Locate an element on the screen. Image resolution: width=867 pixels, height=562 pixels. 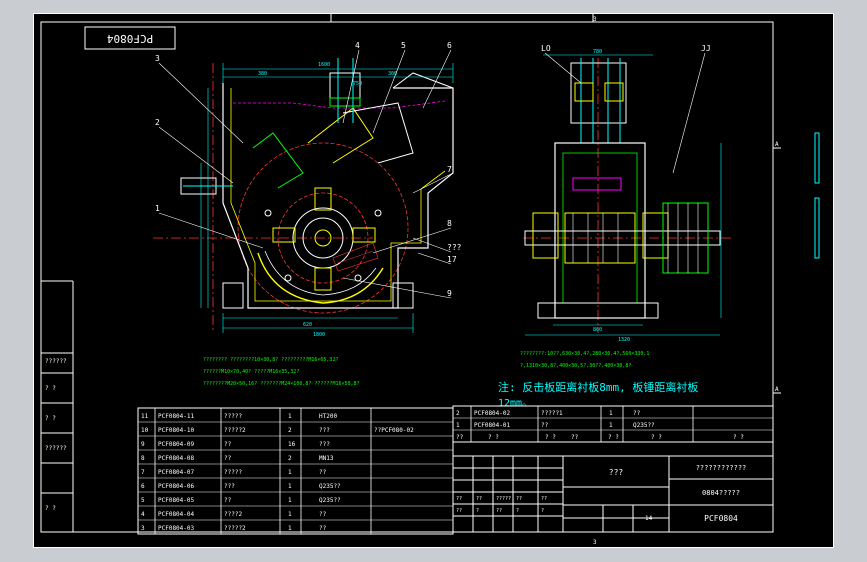
table-row-no: 9 is located at coordinates (143, 444).